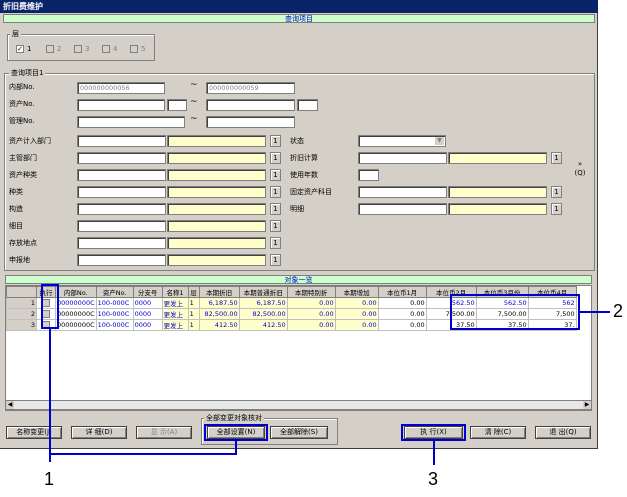 The image size is (627, 497). What do you see at coordinates (275, 192) in the screenshot?
I see `type-lookup-button: 1` at bounding box center [275, 192].